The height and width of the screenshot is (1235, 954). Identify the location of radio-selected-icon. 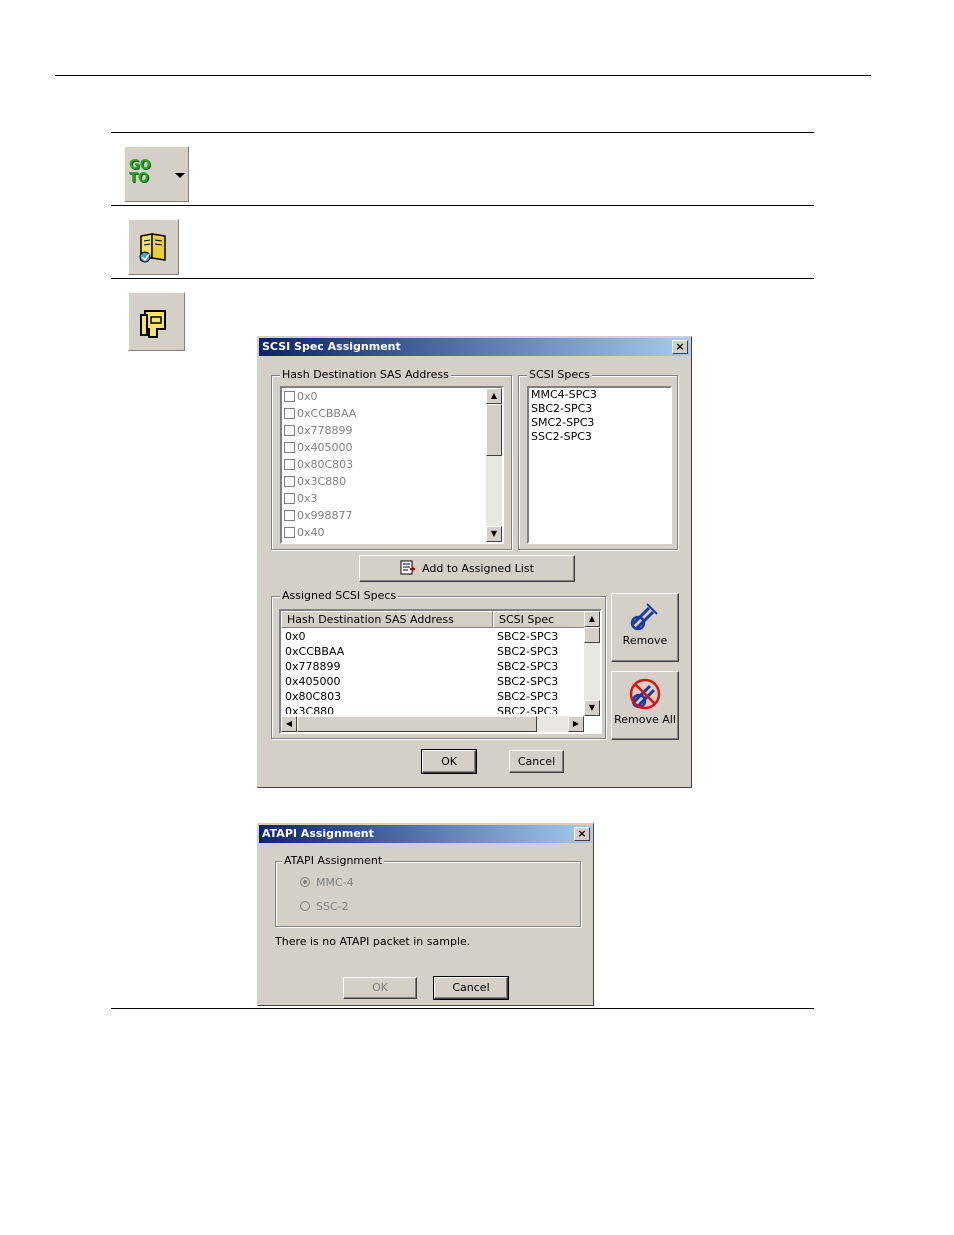
(305, 882).